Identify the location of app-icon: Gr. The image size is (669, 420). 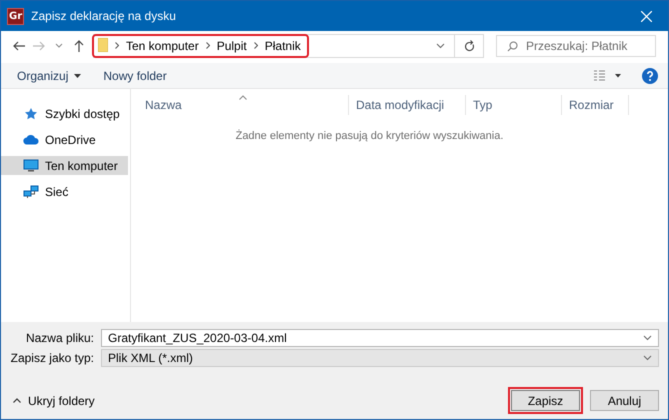
(15, 16).